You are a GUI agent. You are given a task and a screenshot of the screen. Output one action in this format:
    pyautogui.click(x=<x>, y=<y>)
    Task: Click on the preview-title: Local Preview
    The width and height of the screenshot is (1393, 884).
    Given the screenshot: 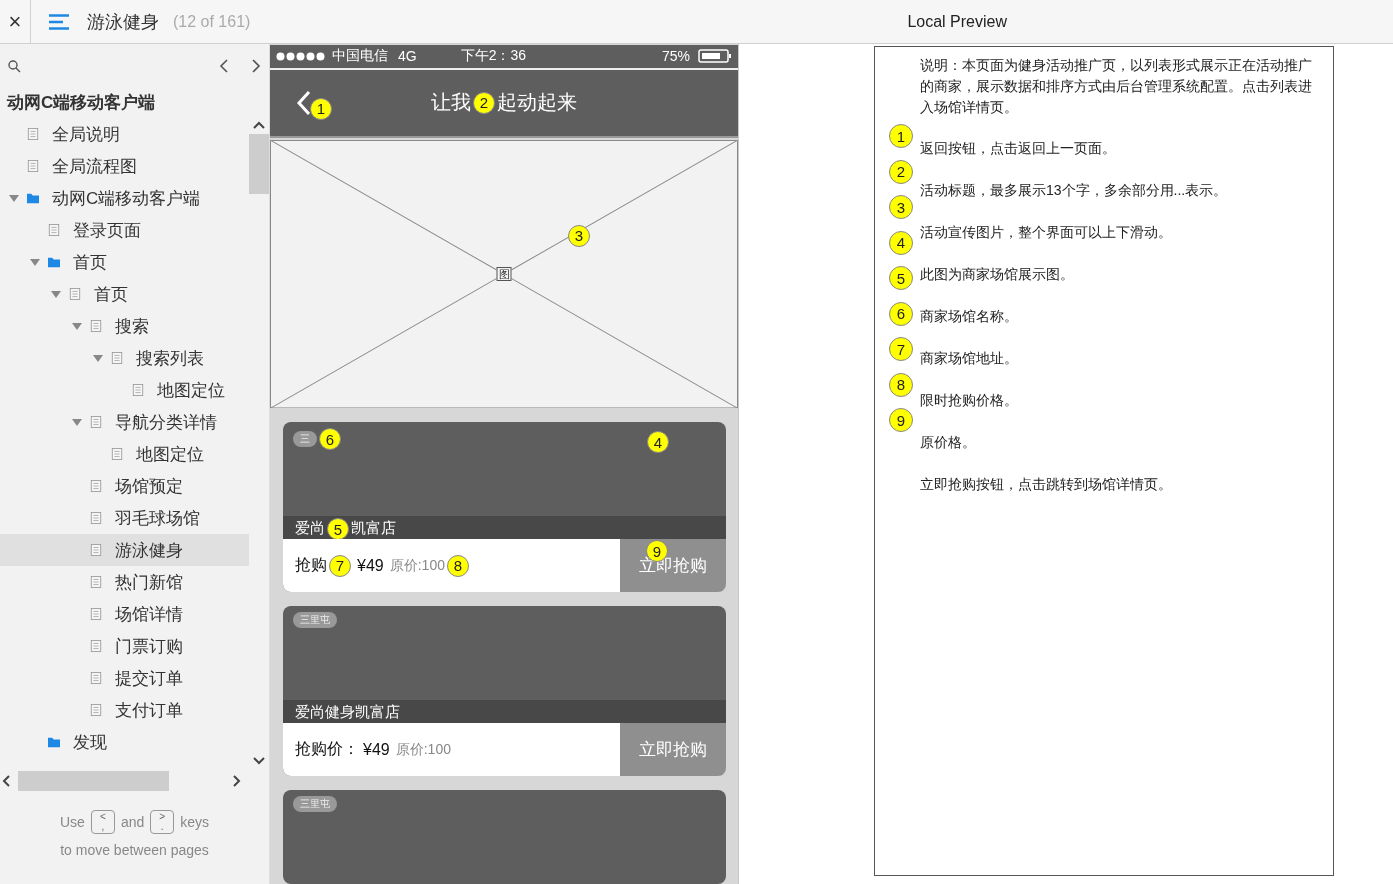 What is the action you would take?
    pyautogui.click(x=957, y=21)
    